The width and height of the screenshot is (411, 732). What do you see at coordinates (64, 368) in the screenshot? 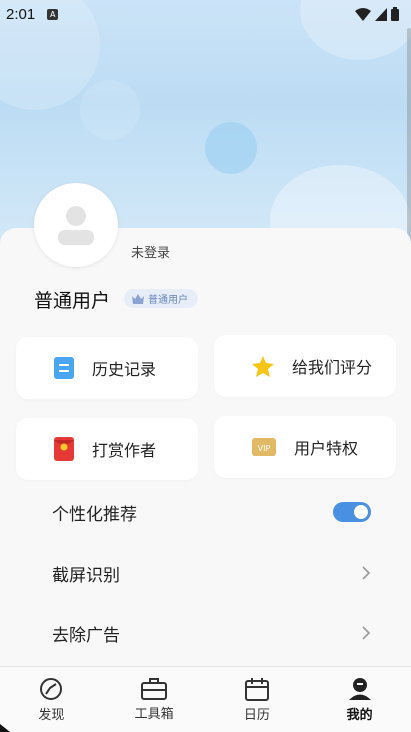
I see `history-icon` at bounding box center [64, 368].